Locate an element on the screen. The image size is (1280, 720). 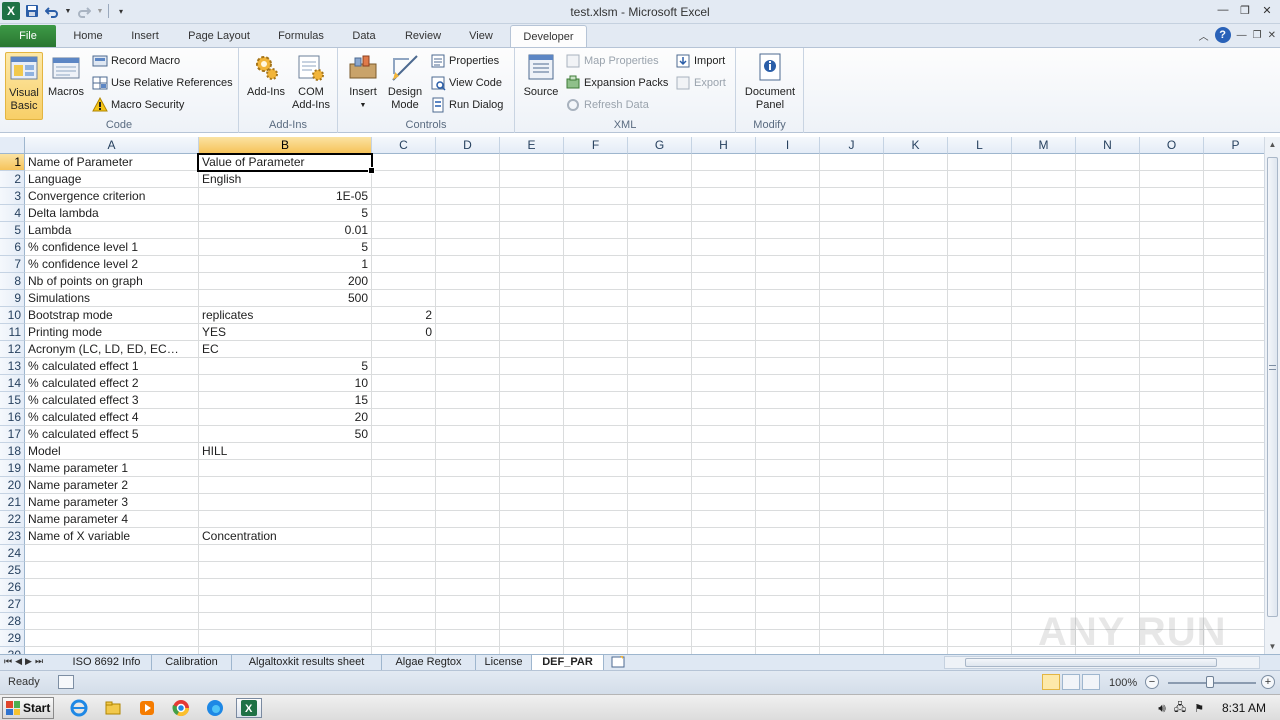
cell-l20 is located at coordinates (980, 485).